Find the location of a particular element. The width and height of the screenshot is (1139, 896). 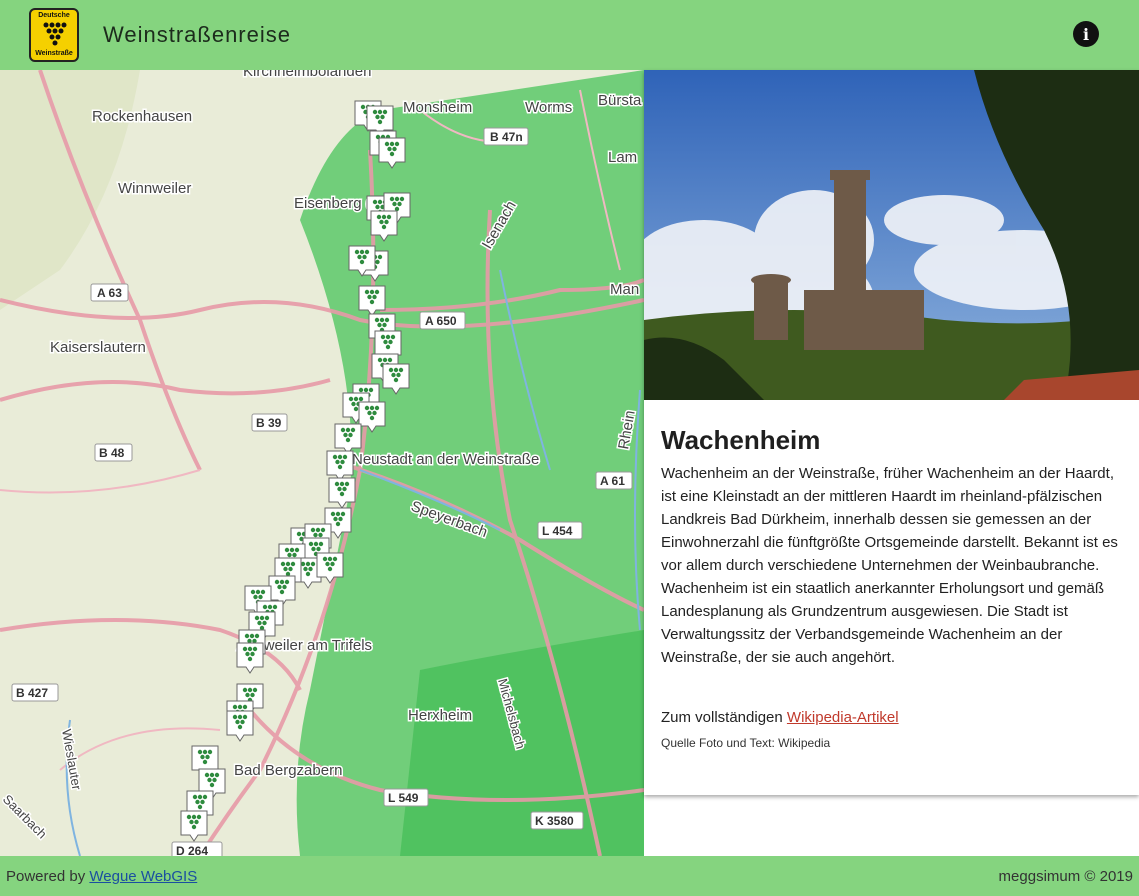

deutsche-weinstrasse-logo: Deutsche Weinstraße is located at coordinates (54, 35).